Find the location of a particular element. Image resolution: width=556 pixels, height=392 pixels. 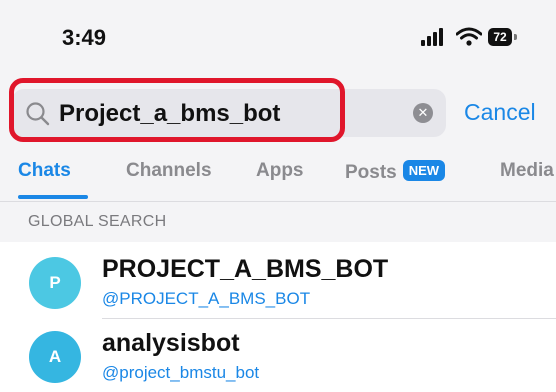

tab-apps: Apps is located at coordinates (280, 171).